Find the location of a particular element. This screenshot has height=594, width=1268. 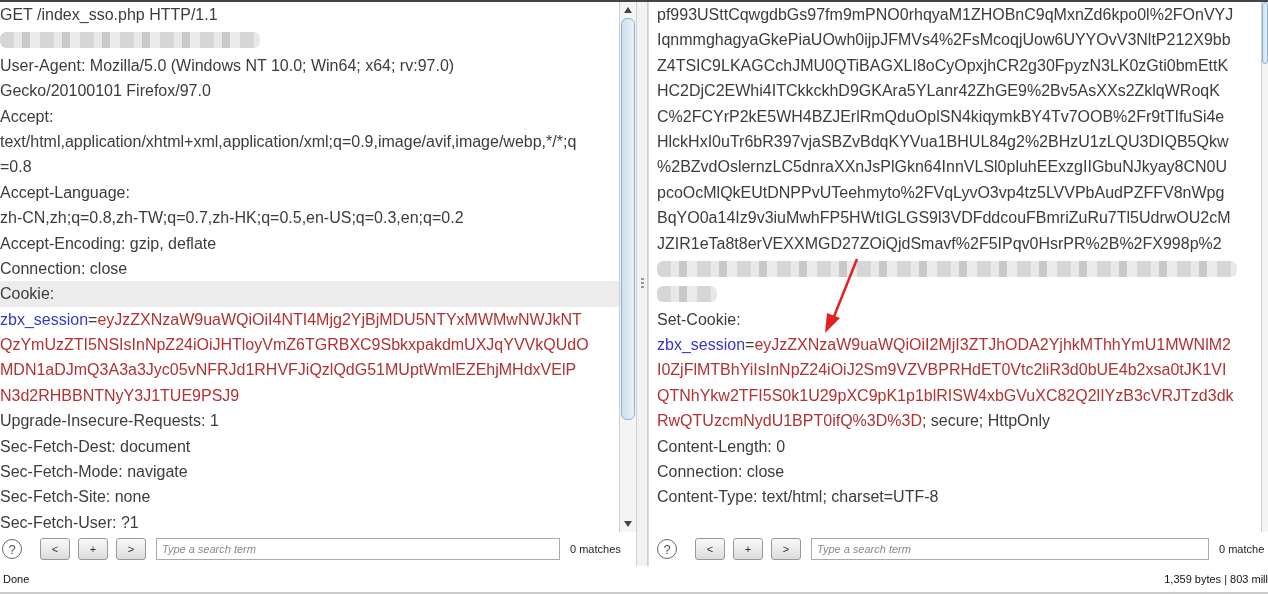

match-count: 0 matches is located at coordinates (595, 549).